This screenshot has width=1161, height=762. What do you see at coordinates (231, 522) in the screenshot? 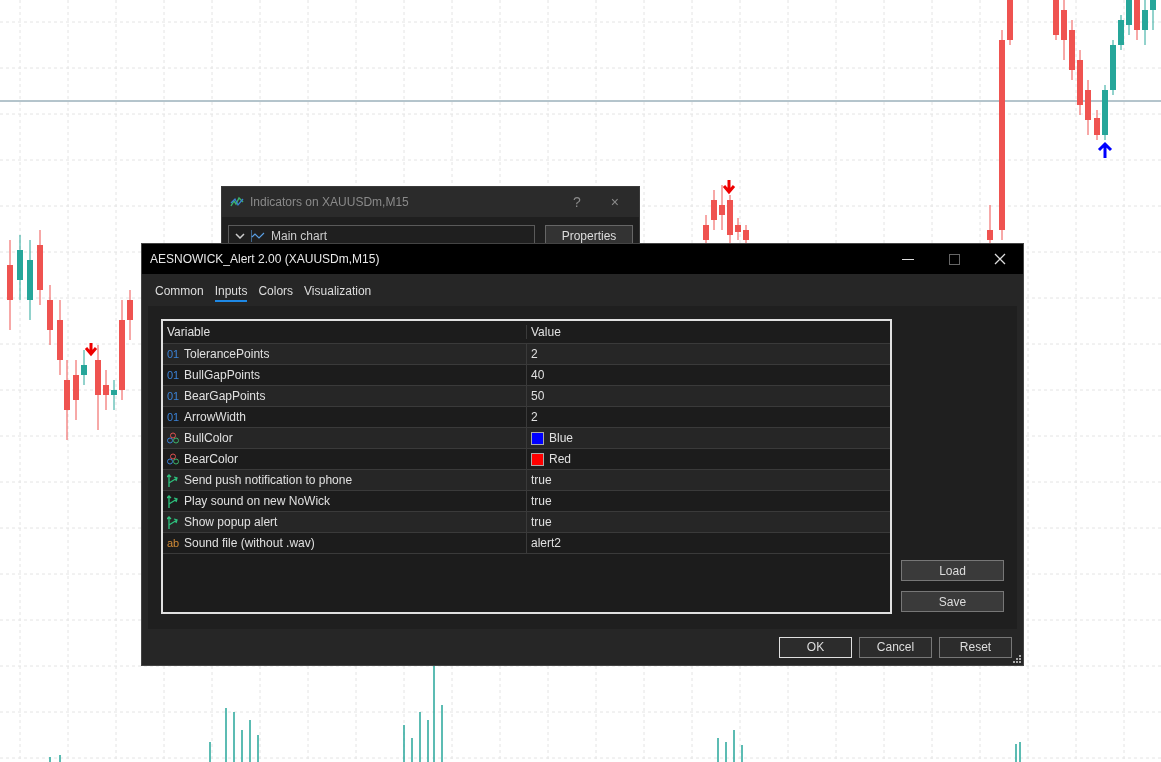
I see `variable-name: Show popup alert` at bounding box center [231, 522].